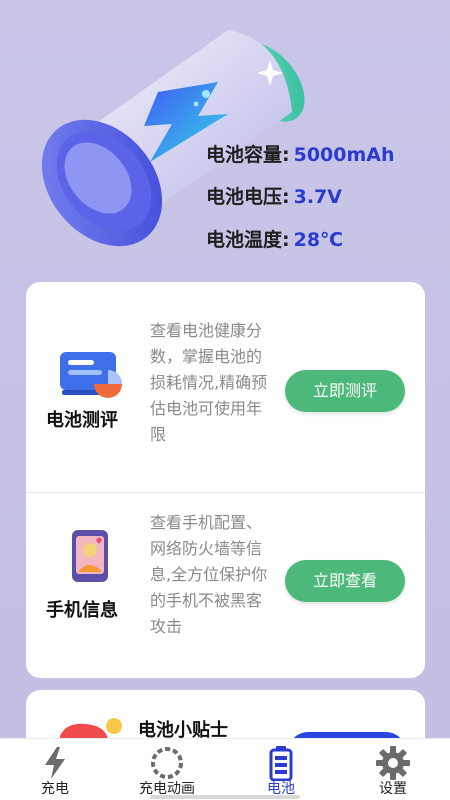 The image size is (450, 800). I want to click on home-indicator, so click(225, 797).